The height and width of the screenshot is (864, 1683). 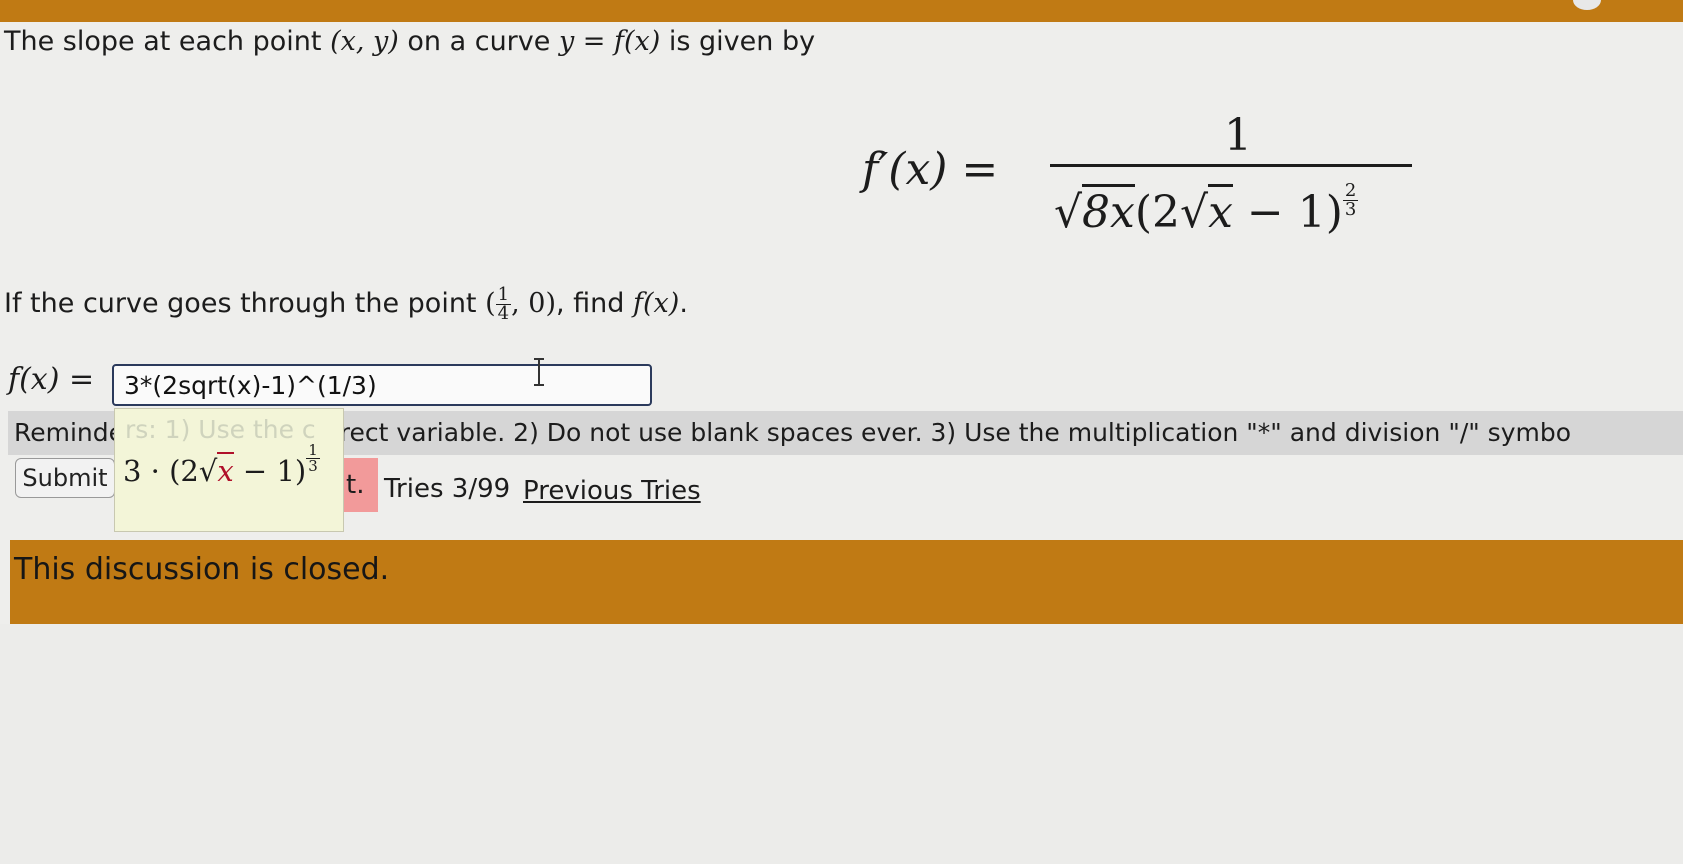 What do you see at coordinates (841, 11) in the screenshot?
I see `top-banner` at bounding box center [841, 11].